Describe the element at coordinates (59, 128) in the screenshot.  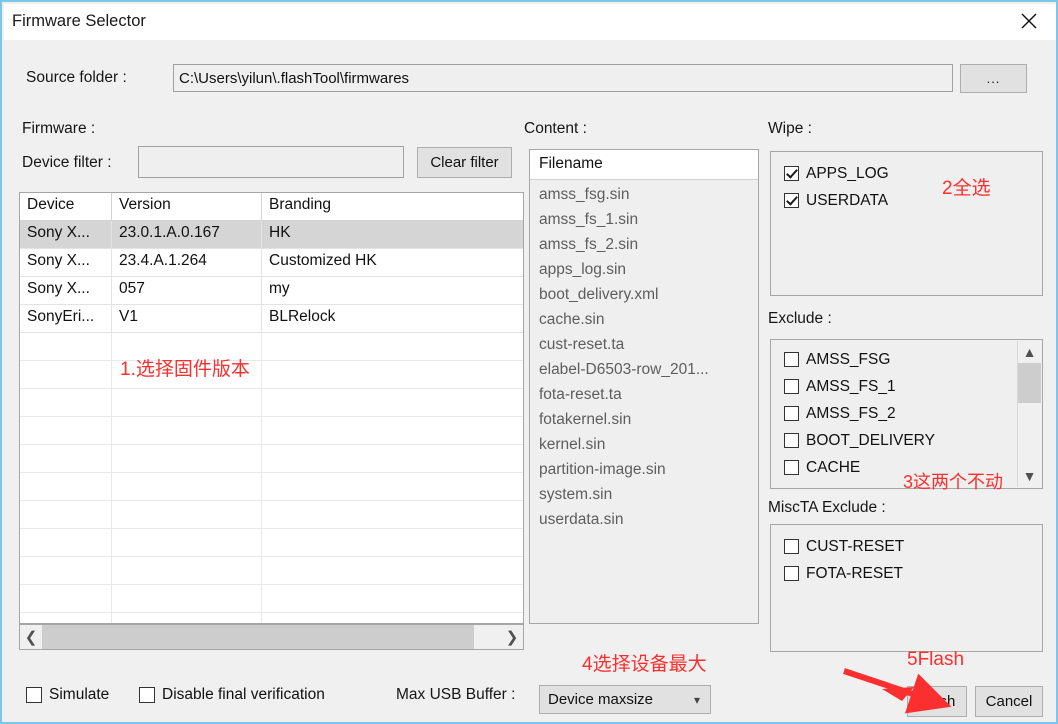
I see `firmware-section-label: Firmware :` at that location.